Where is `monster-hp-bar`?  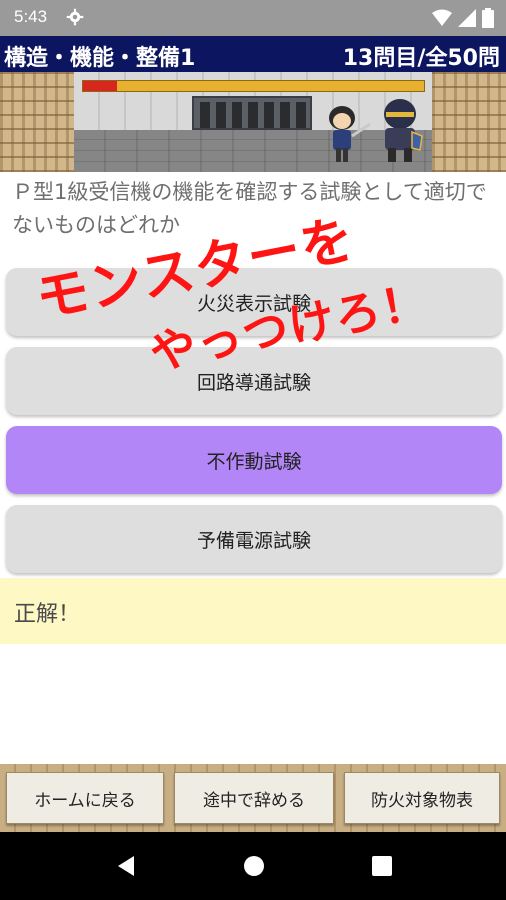
monster-hp-bar is located at coordinates (253, 86).